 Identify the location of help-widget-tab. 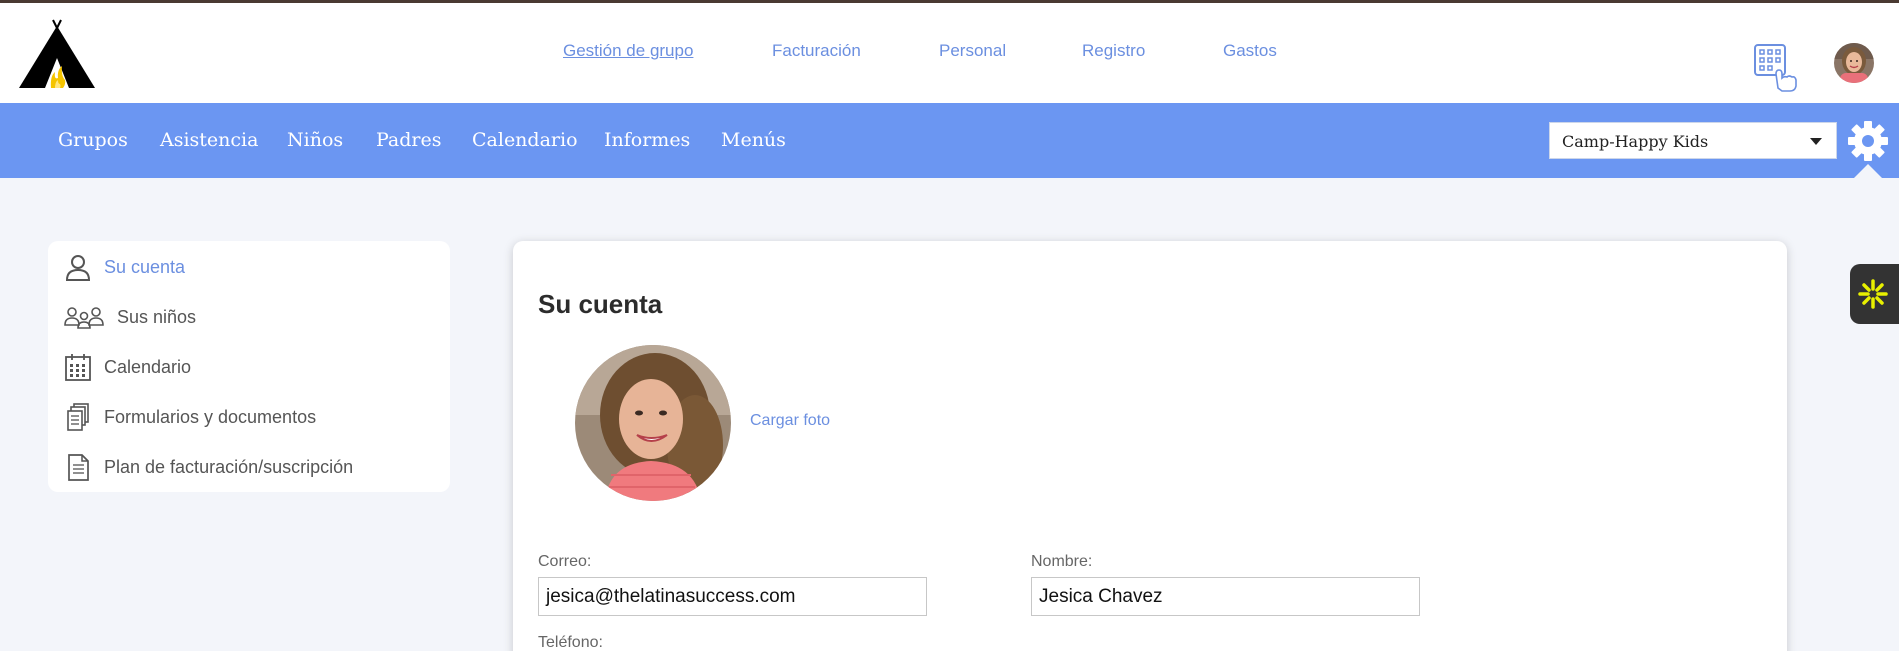
(1874, 294).